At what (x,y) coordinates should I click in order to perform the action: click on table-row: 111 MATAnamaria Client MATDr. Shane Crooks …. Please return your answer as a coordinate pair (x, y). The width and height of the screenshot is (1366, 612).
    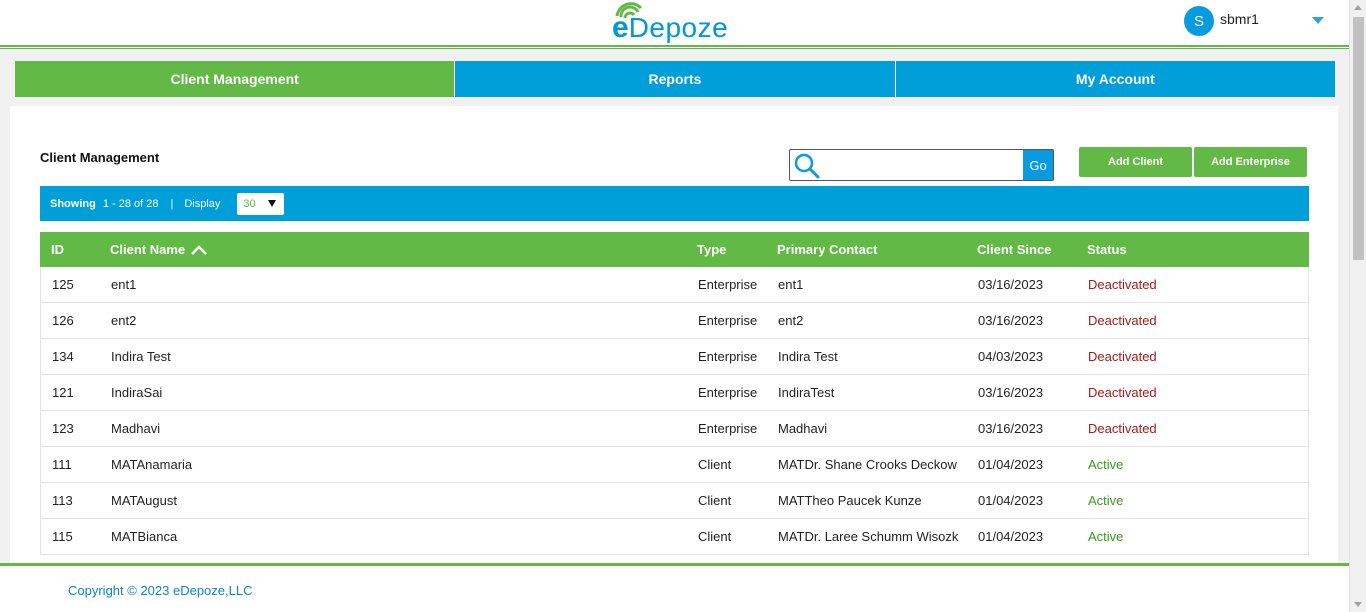
    Looking at the image, I should click on (674, 465).